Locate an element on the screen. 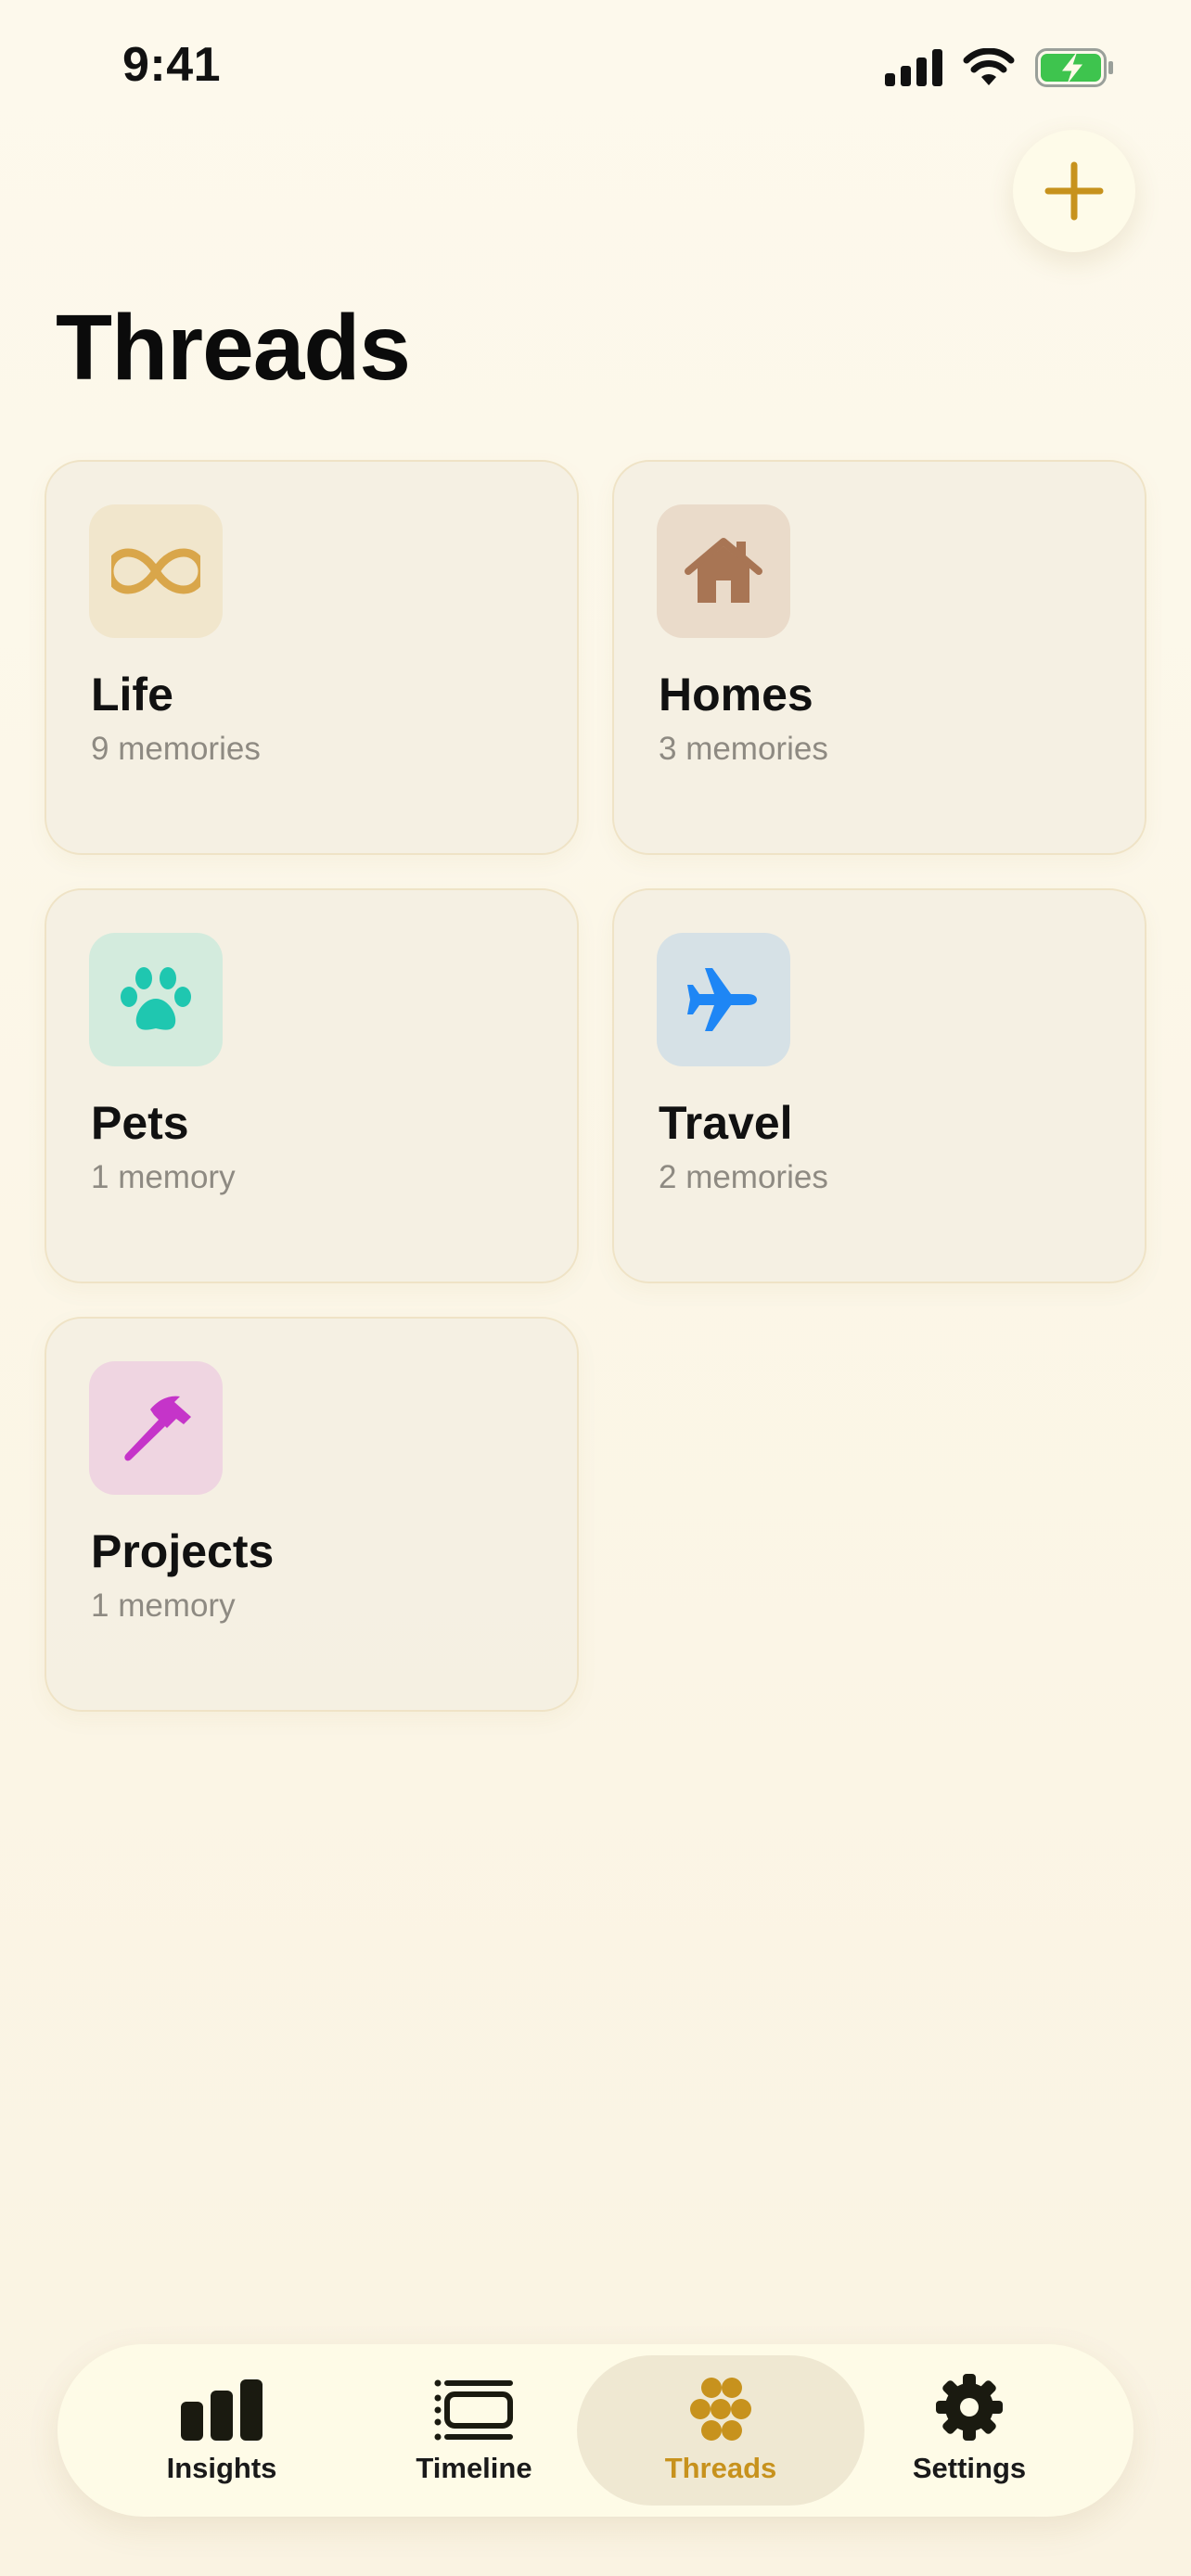 The height and width of the screenshot is (2576, 1191). page-title: Threads is located at coordinates (233, 348).